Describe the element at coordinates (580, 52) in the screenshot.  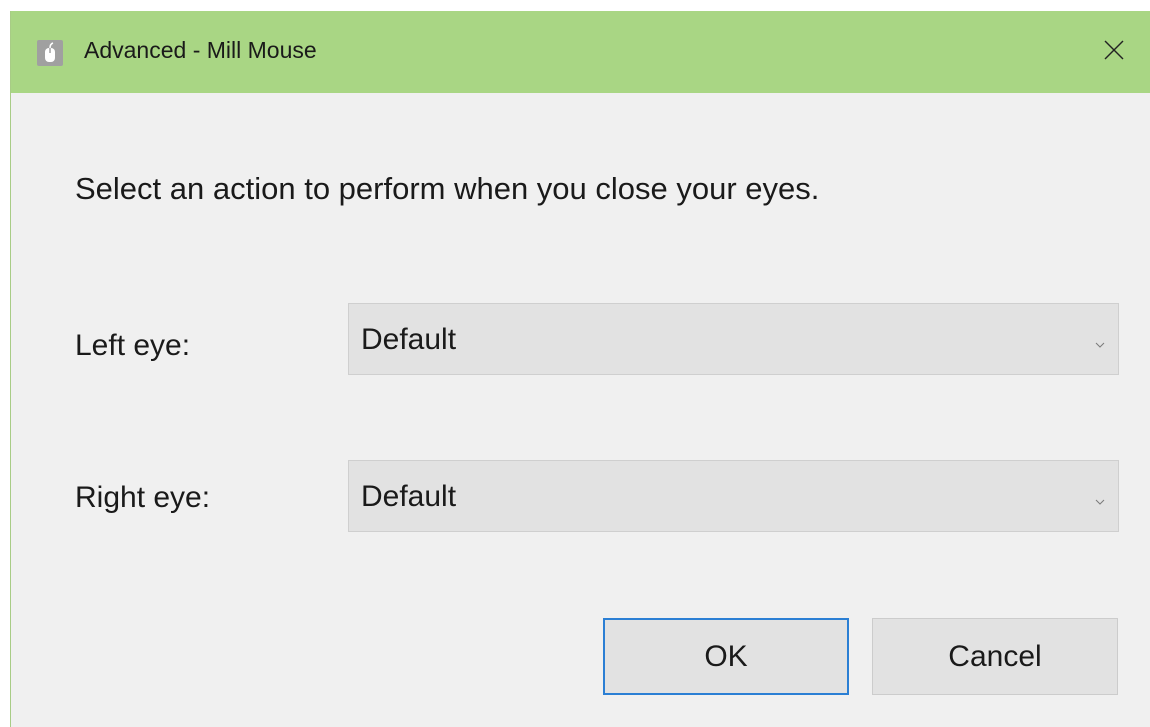
I see `title-bar: Advanced - Mill Mouse` at that location.